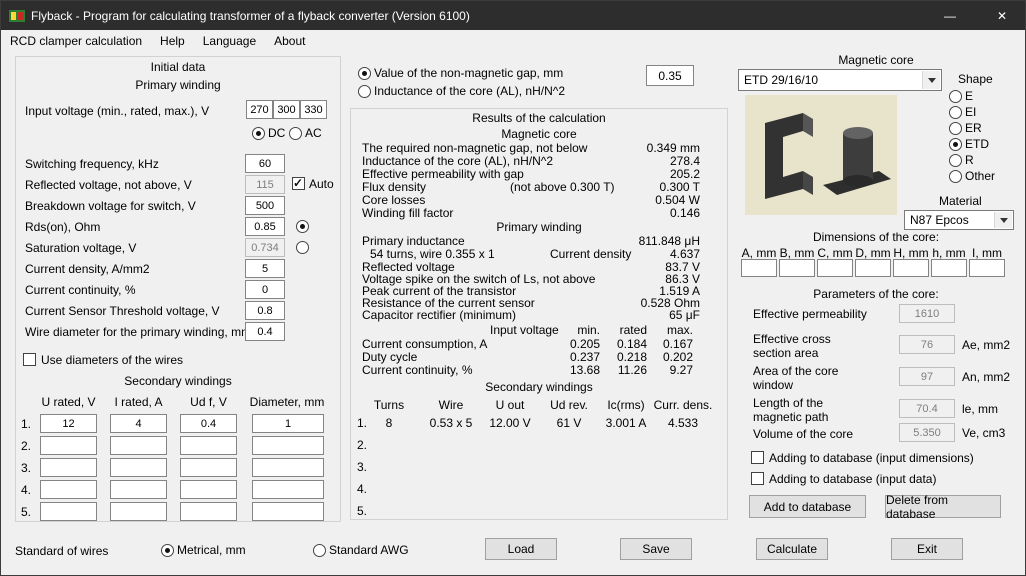 The width and height of the screenshot is (1026, 576). Describe the element at coordinates (451, 405) in the screenshot. I see `sec-result-header: Wire` at that location.